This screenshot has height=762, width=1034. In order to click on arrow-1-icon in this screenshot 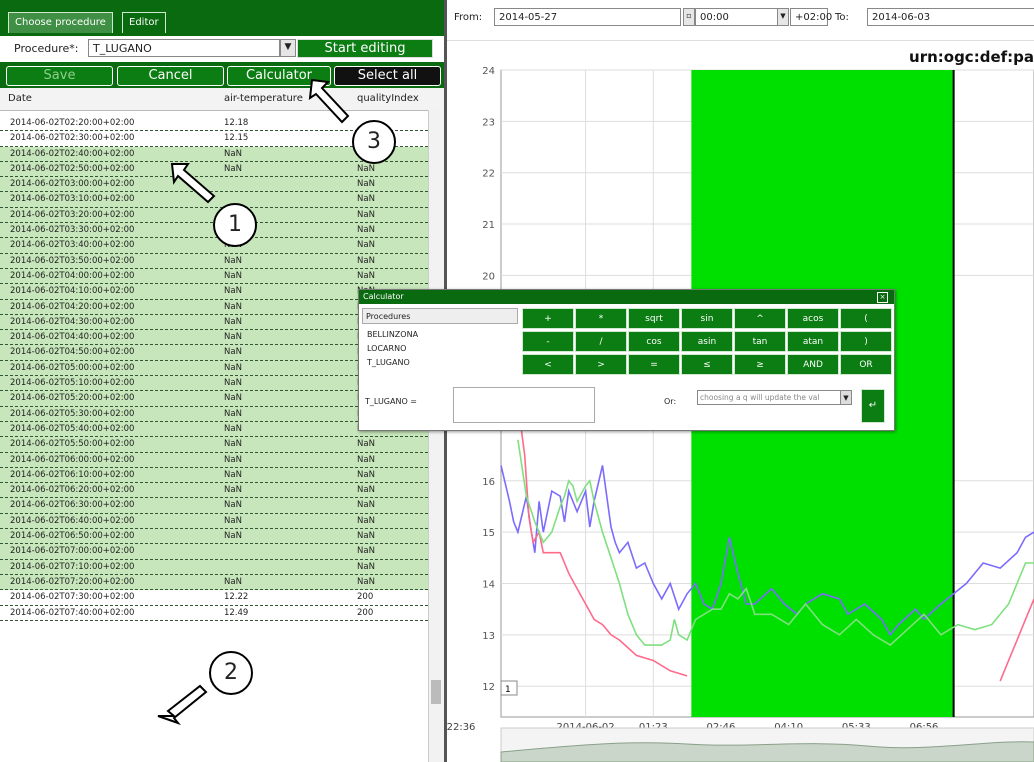, I will do `click(193, 183)`.